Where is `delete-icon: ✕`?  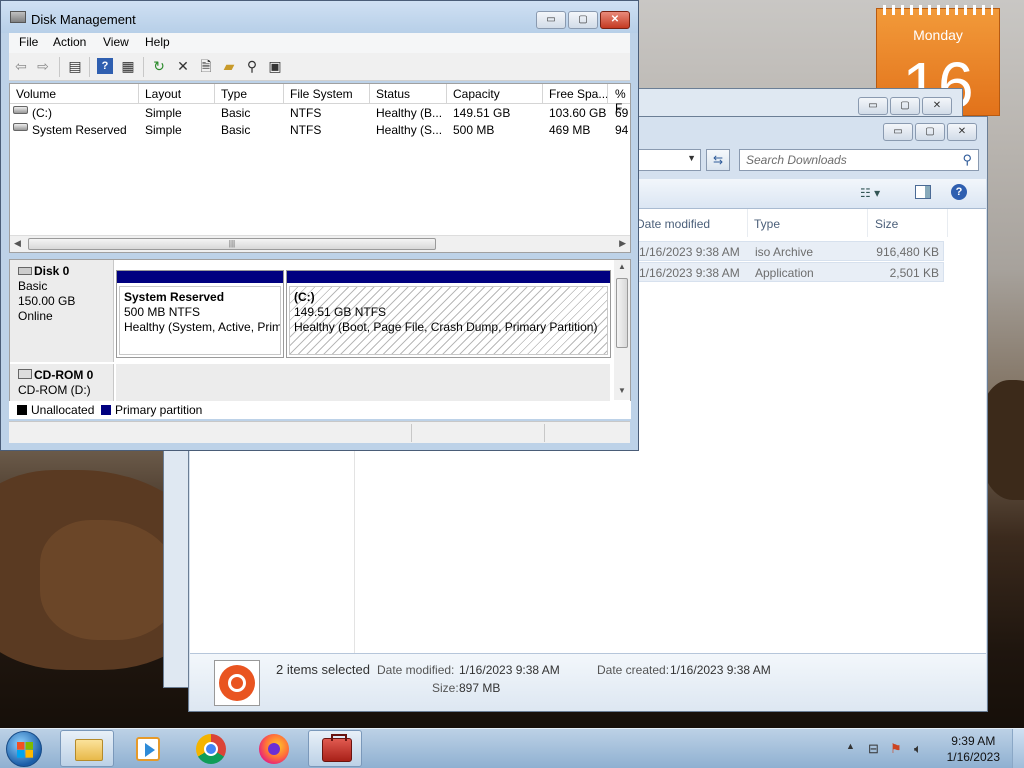 delete-icon: ✕ is located at coordinates (183, 66).